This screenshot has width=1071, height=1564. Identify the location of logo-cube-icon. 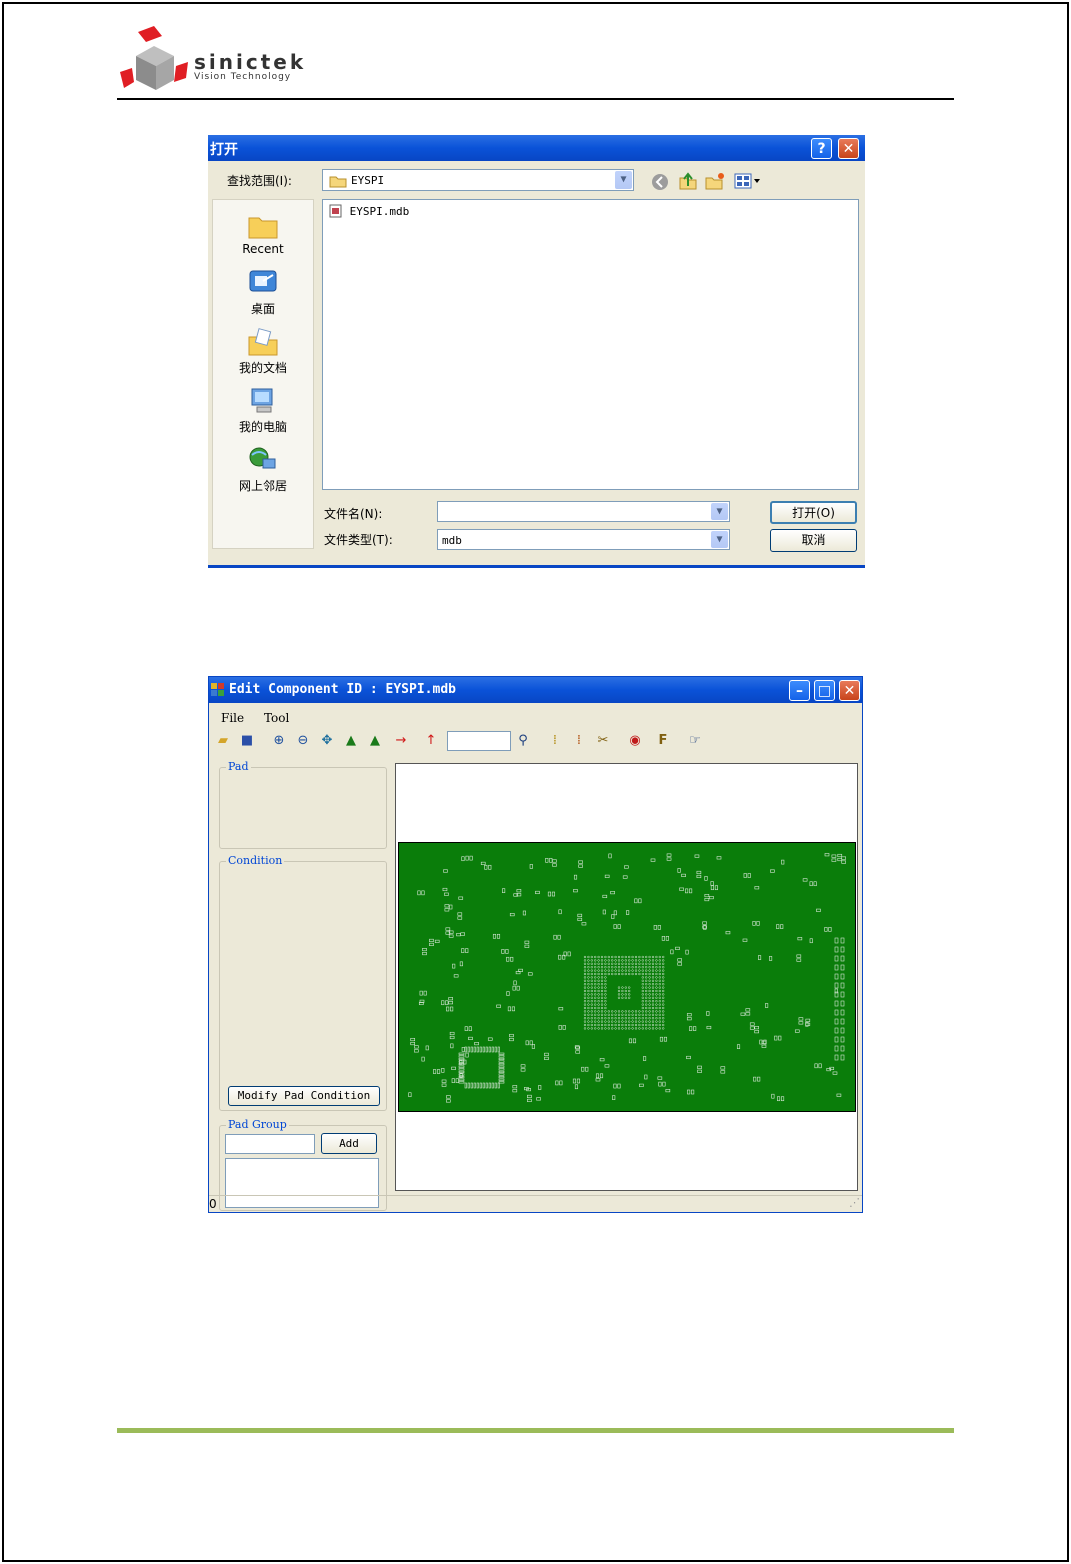
(154, 58).